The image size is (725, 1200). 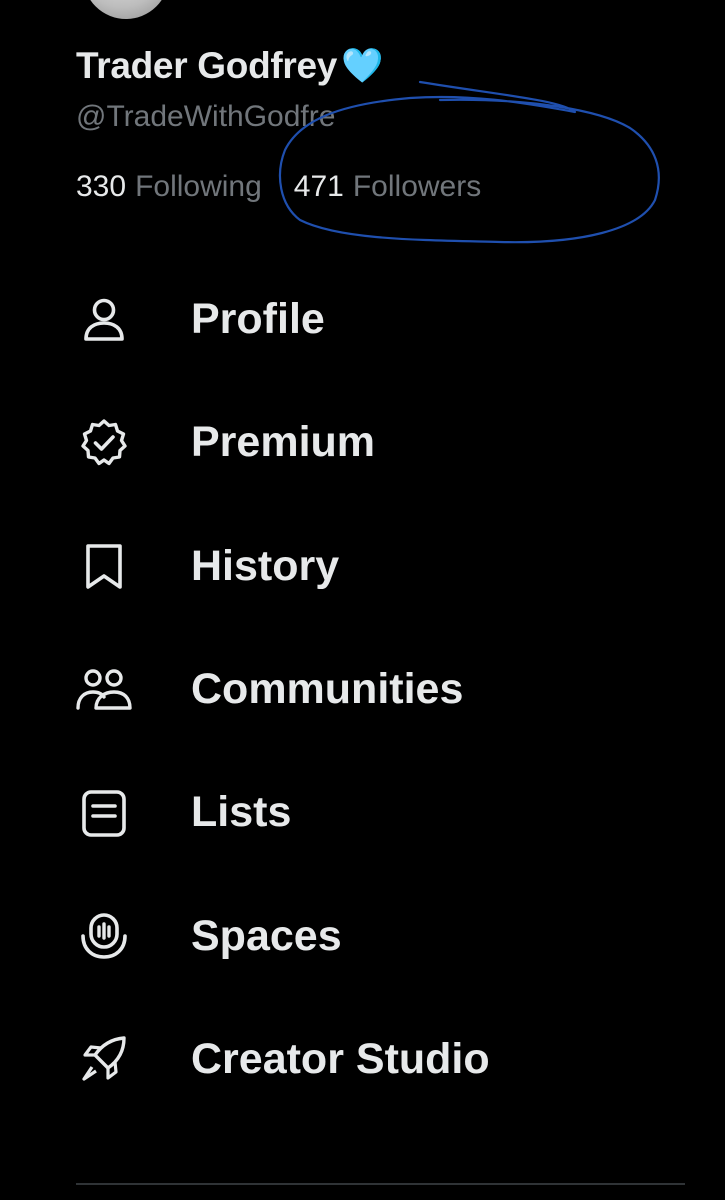 I want to click on following-link: 330 Following, so click(x=169, y=187).